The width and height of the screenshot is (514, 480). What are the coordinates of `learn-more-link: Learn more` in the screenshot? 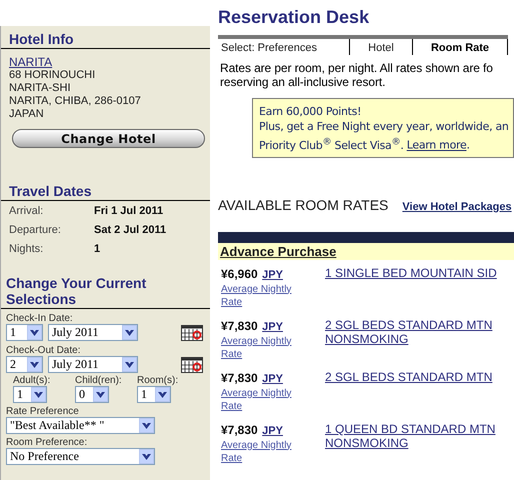 It's located at (436, 145).